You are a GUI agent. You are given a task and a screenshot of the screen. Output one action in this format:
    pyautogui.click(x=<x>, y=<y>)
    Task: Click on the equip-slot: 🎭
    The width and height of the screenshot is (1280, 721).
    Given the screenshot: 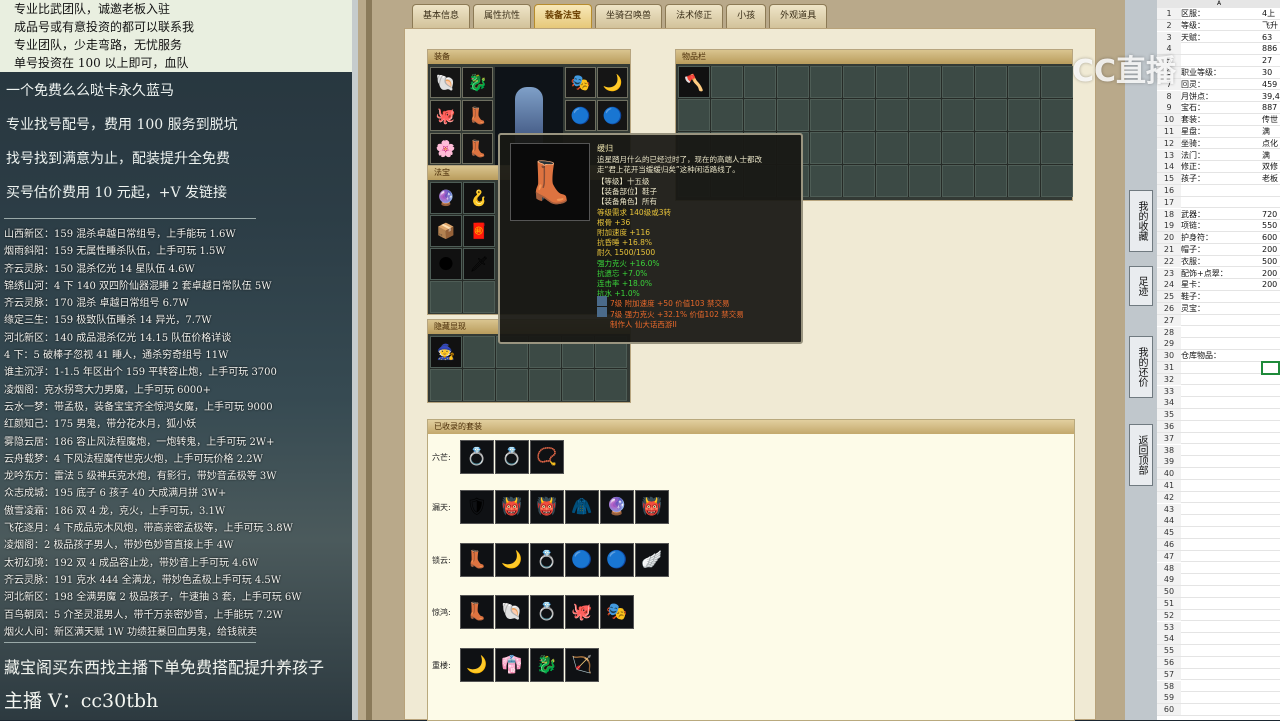 What is the action you would take?
    pyautogui.click(x=580, y=82)
    